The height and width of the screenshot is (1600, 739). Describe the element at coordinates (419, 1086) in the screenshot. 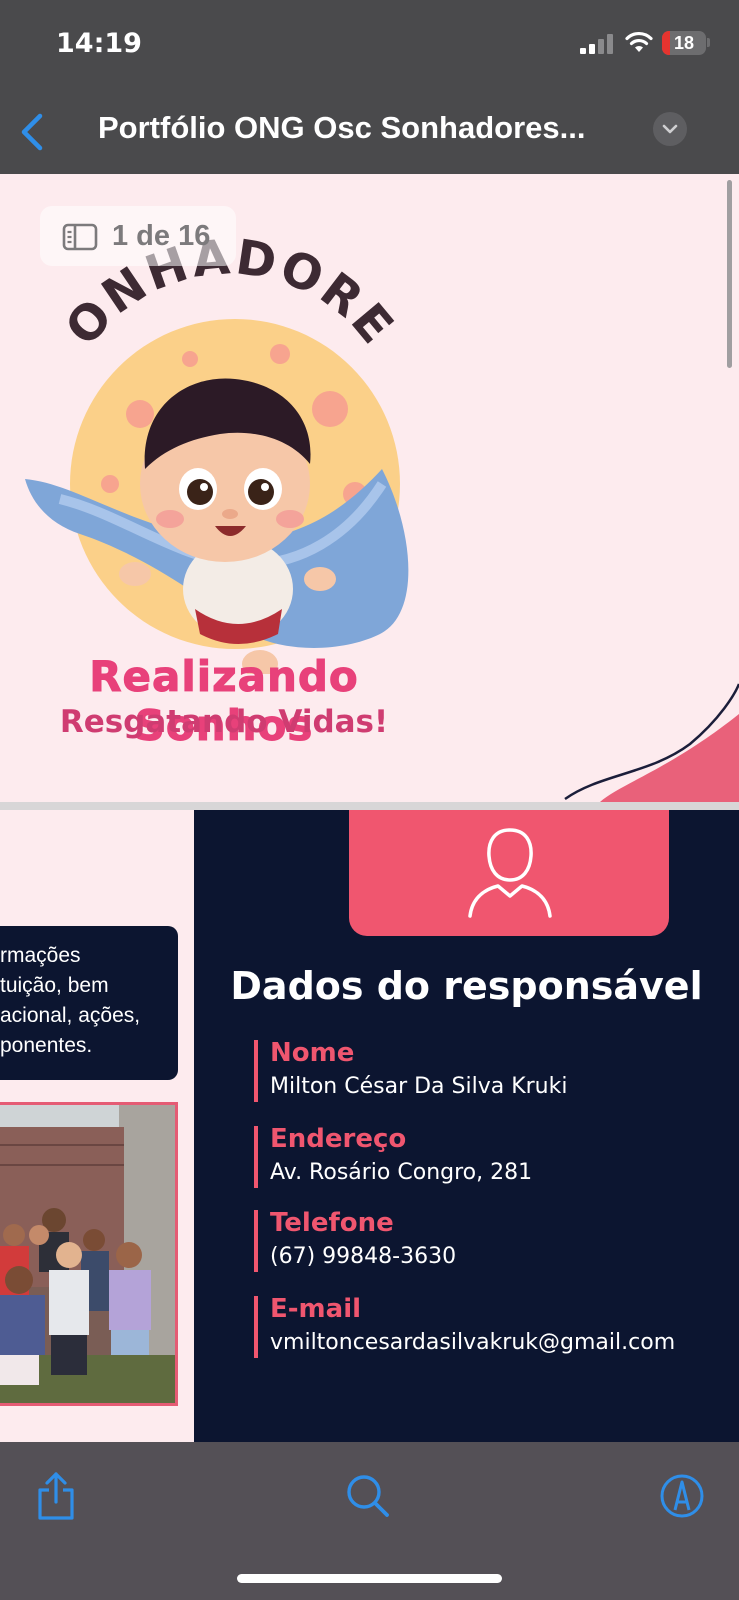

I see `field-value: Milton César Da Silva Kruki` at that location.